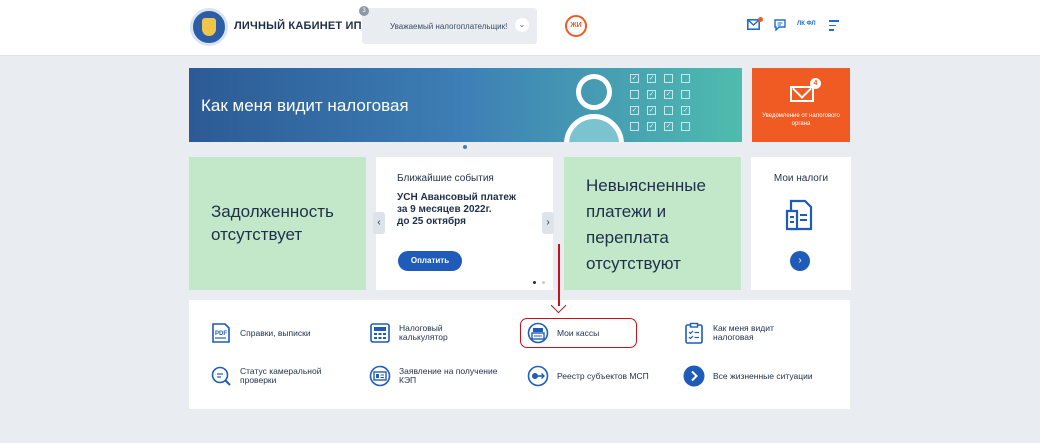  I want to click on my-taxes-card: Мои налоги ›, so click(801, 223).